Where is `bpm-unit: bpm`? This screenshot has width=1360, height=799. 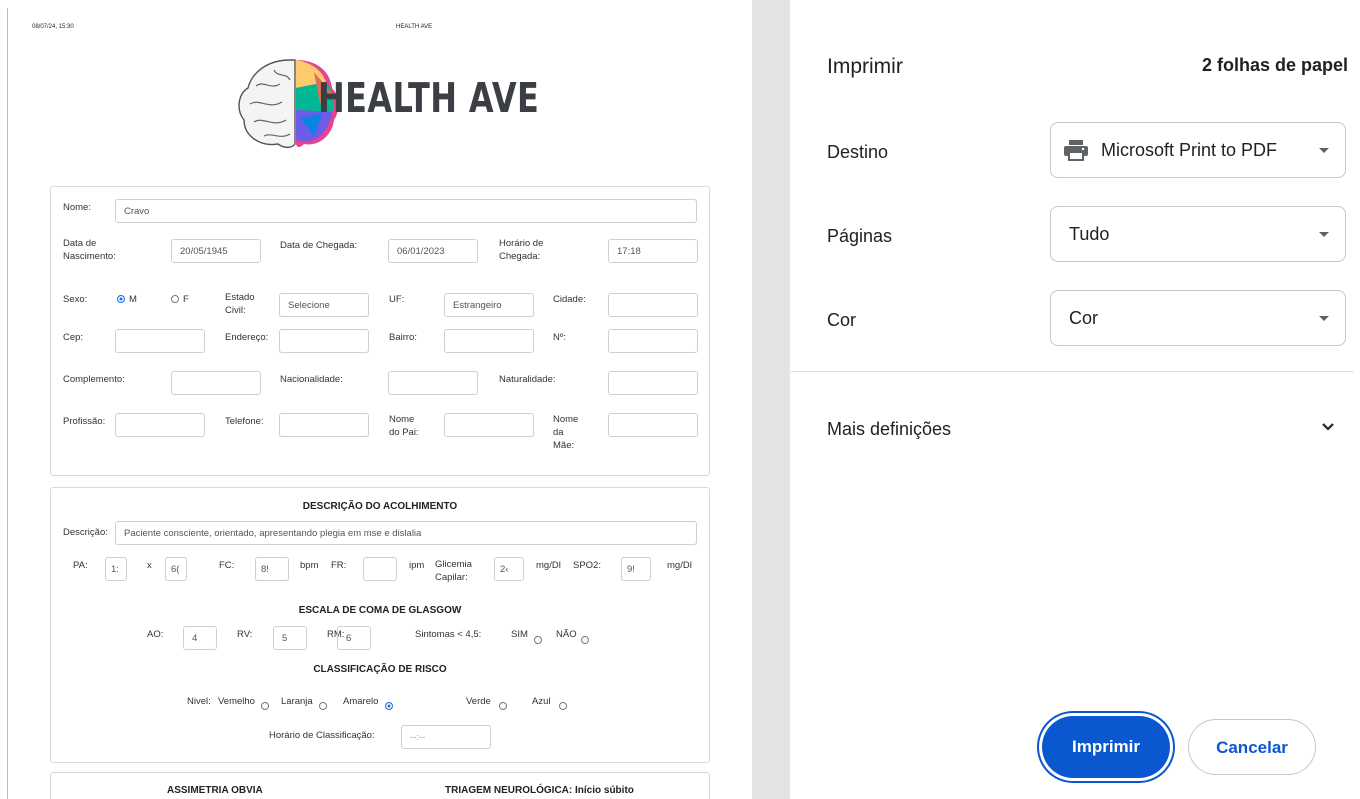 bpm-unit: bpm is located at coordinates (309, 565).